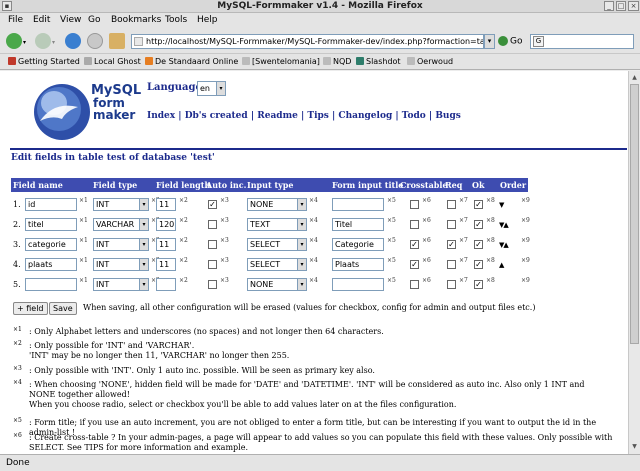  What do you see at coordinates (358, 264) in the screenshot?
I see `form-input-title-input: Plaats` at bounding box center [358, 264].